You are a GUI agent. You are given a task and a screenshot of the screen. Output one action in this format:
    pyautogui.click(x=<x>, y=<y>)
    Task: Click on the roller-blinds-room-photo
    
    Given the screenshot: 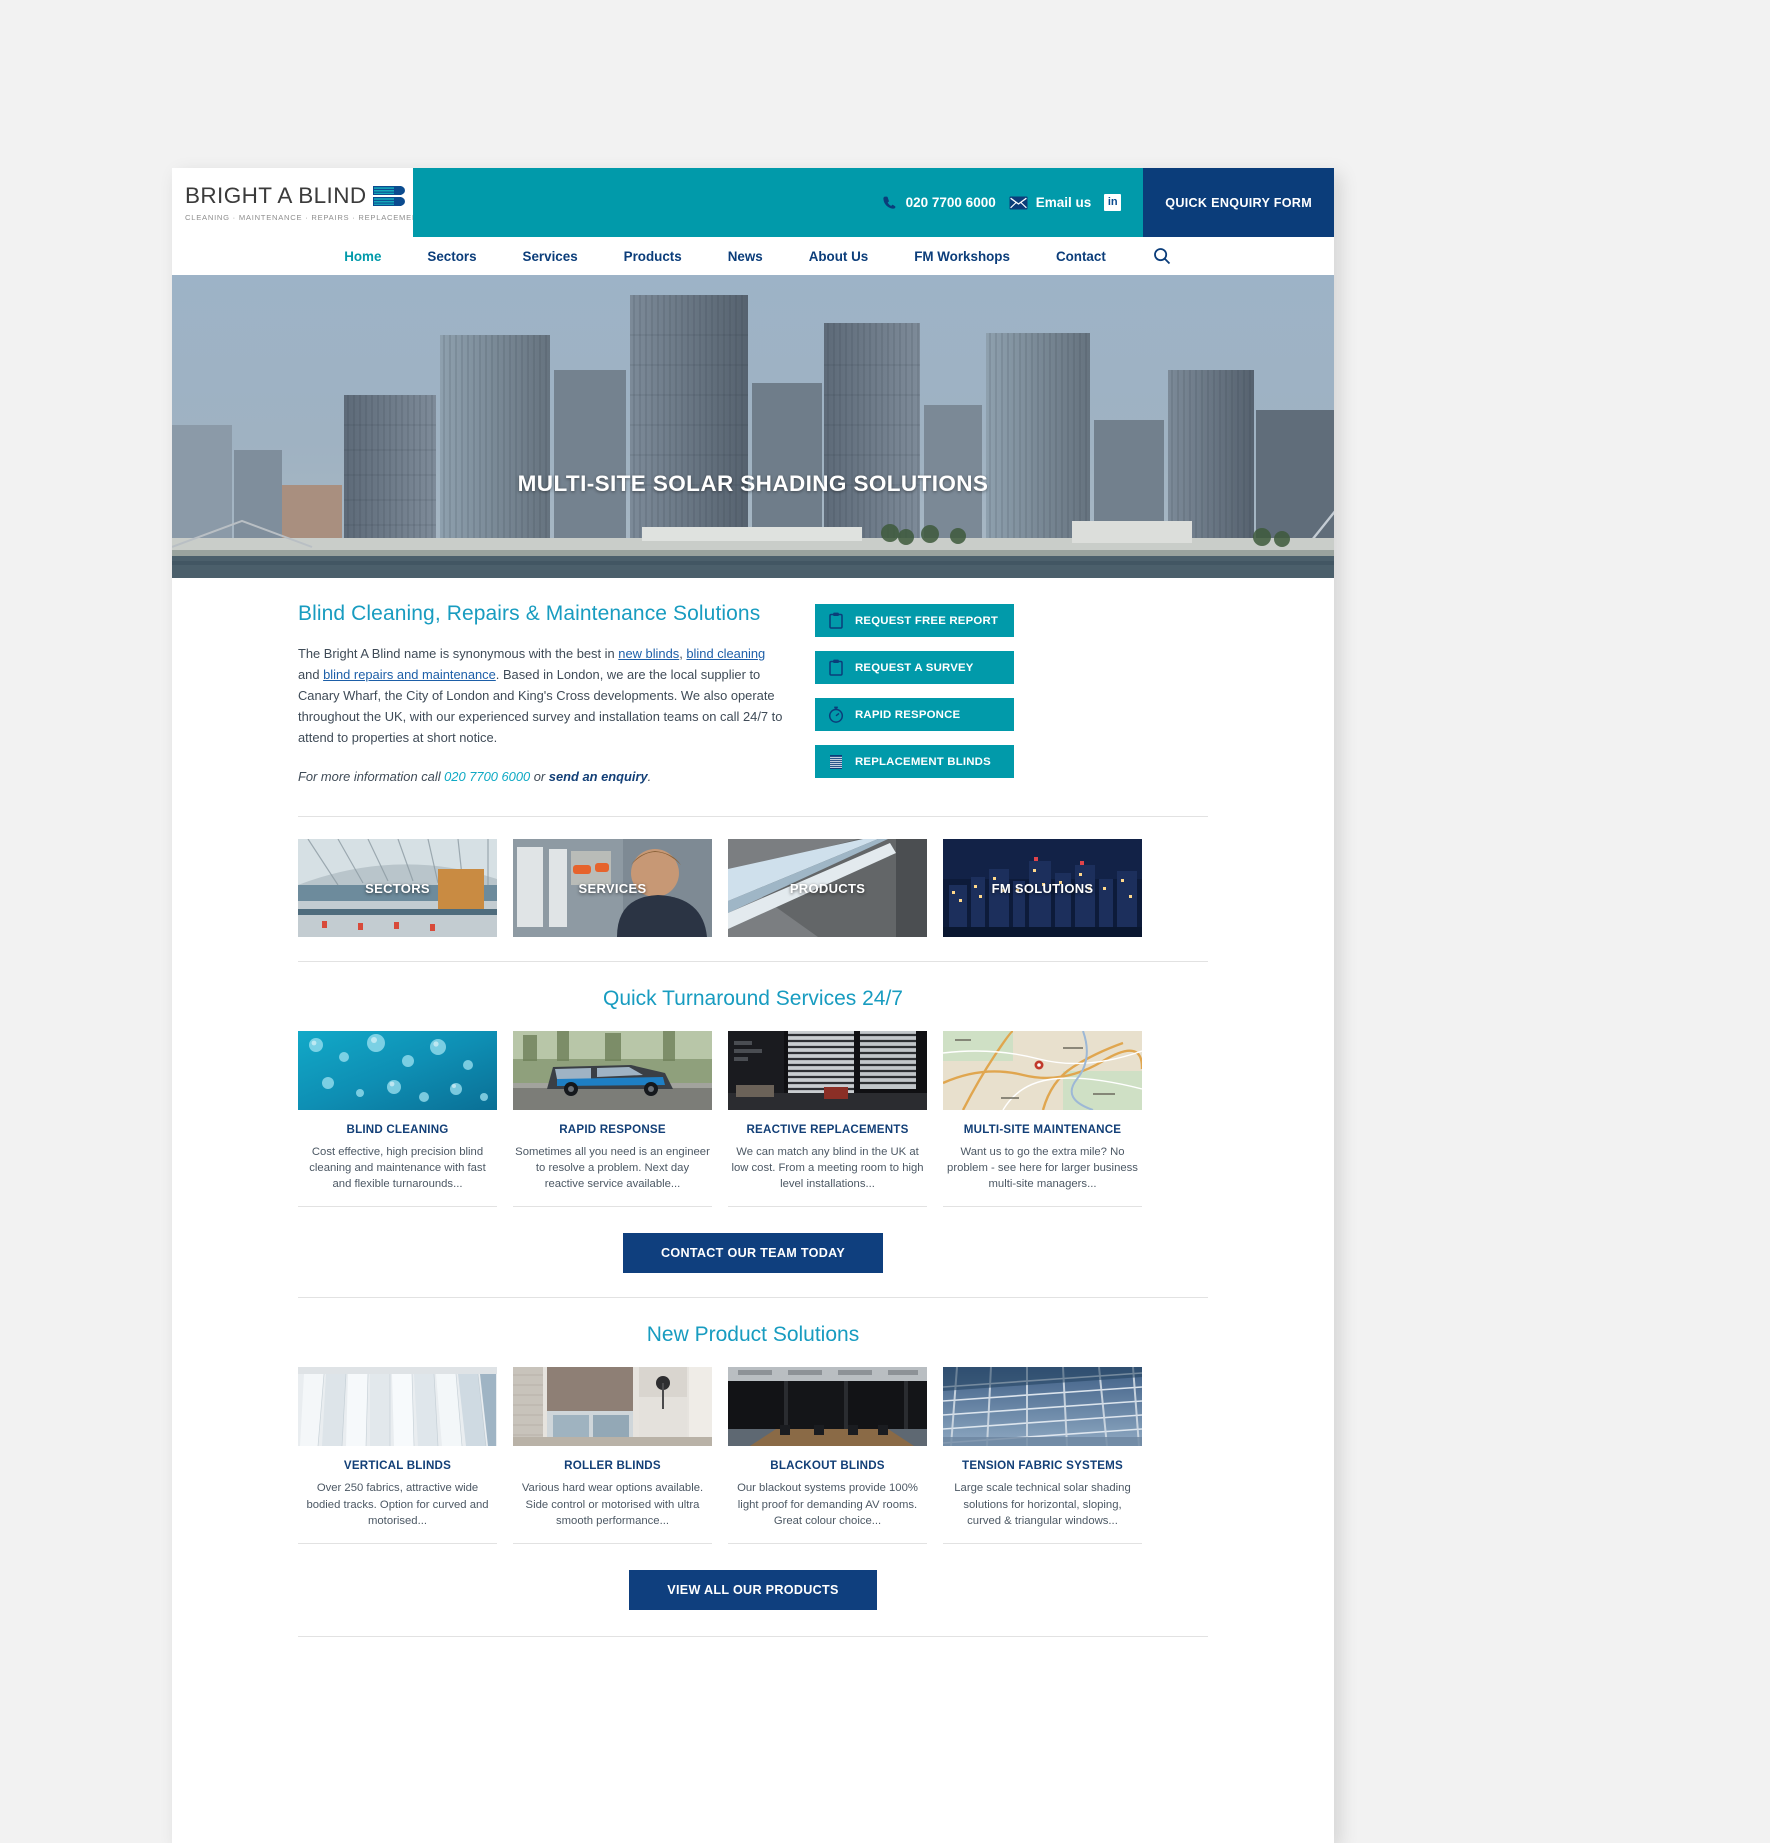 What is the action you would take?
    pyautogui.click(x=612, y=1407)
    